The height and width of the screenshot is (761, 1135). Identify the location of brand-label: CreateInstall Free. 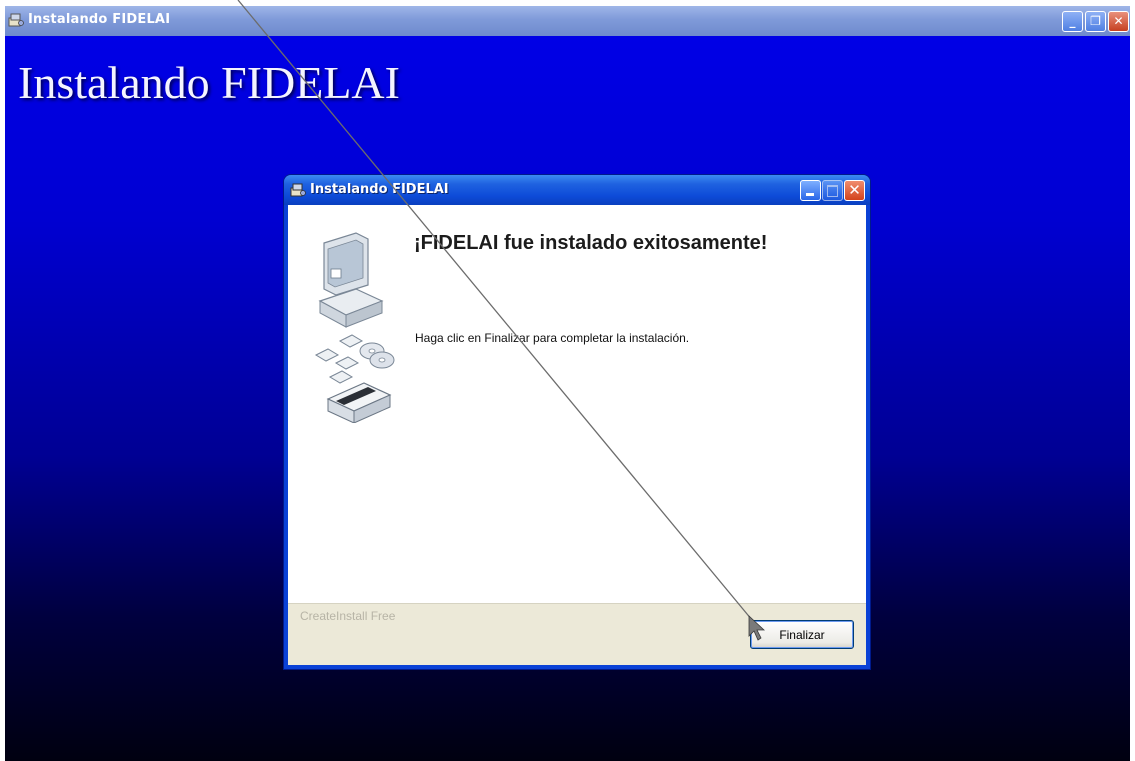
(348, 616).